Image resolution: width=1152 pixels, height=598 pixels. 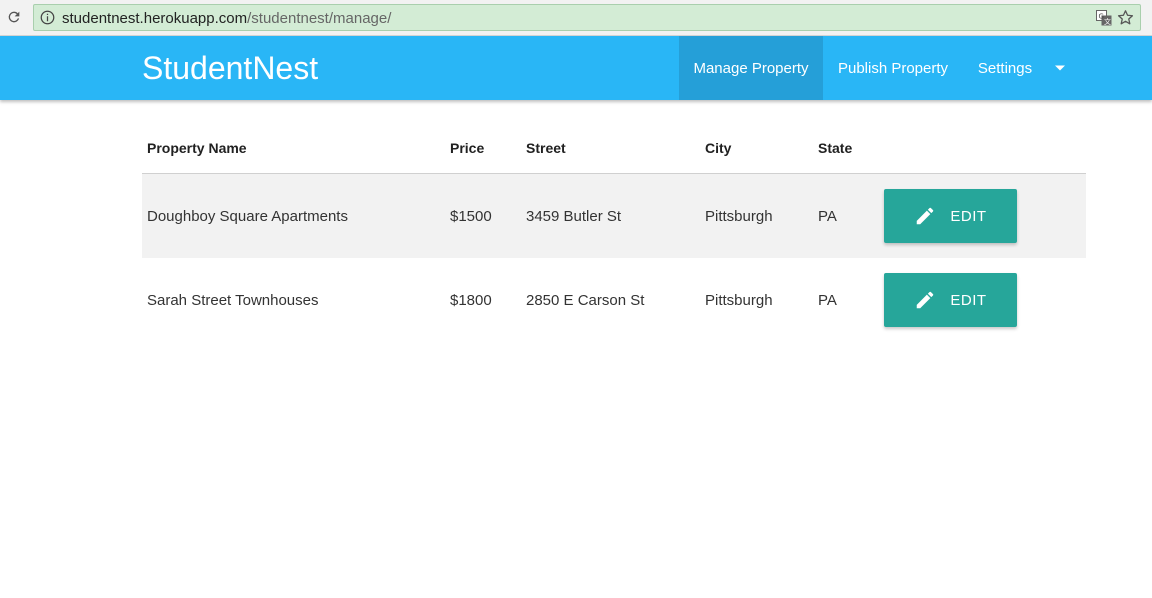 What do you see at coordinates (155, 18) in the screenshot?
I see `url-host: studentnest.herokuapp.com` at bounding box center [155, 18].